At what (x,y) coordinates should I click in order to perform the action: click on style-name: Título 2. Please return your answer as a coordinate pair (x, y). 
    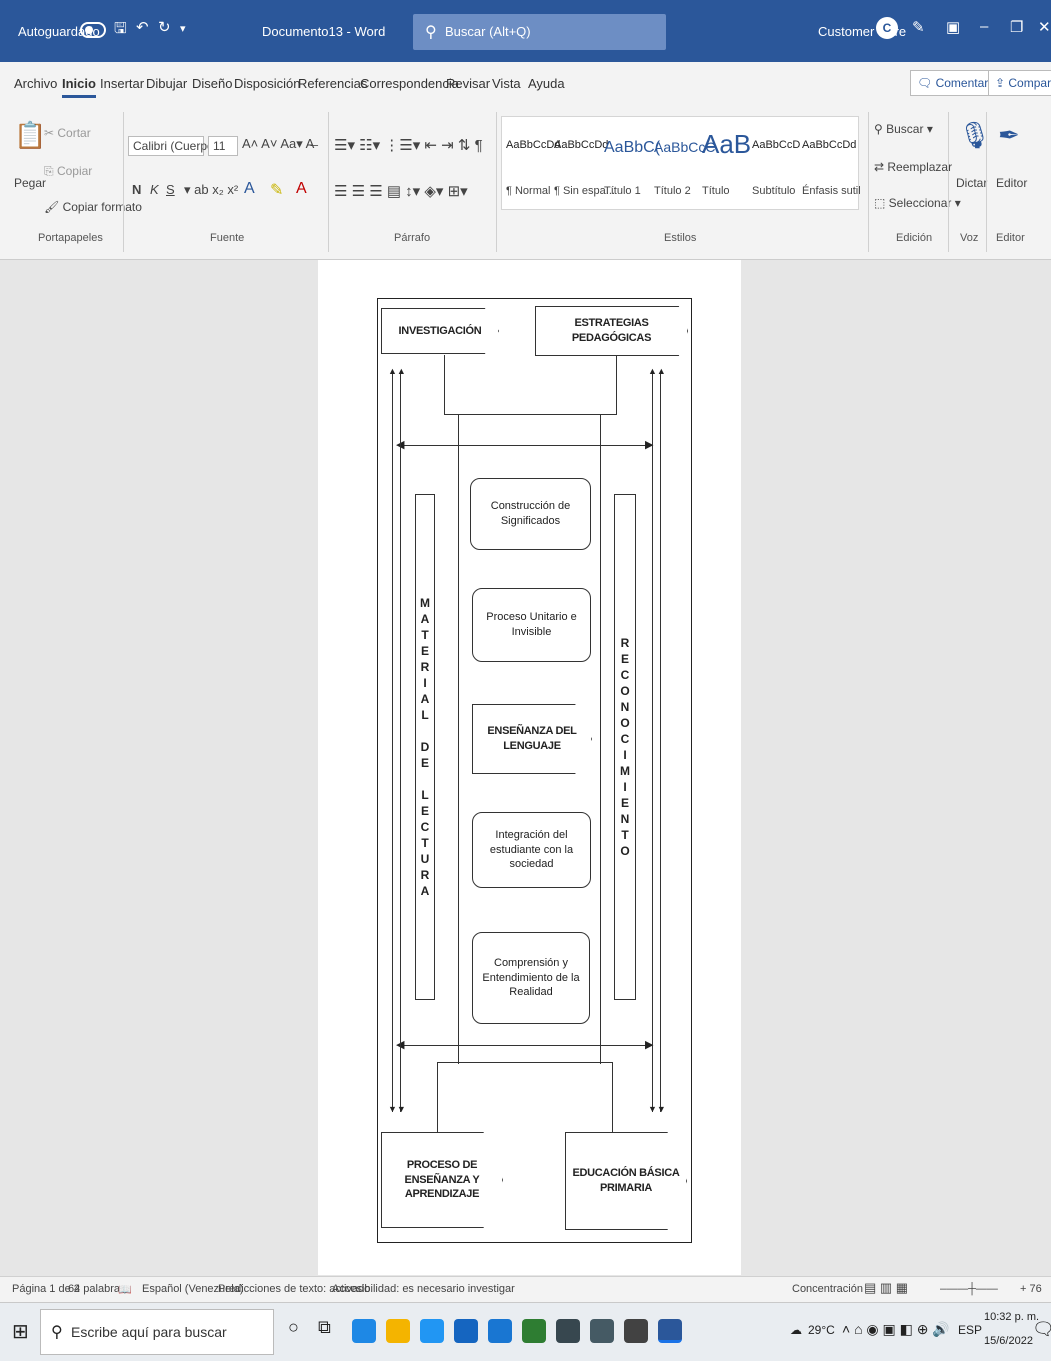
    Looking at the image, I should click on (672, 191).